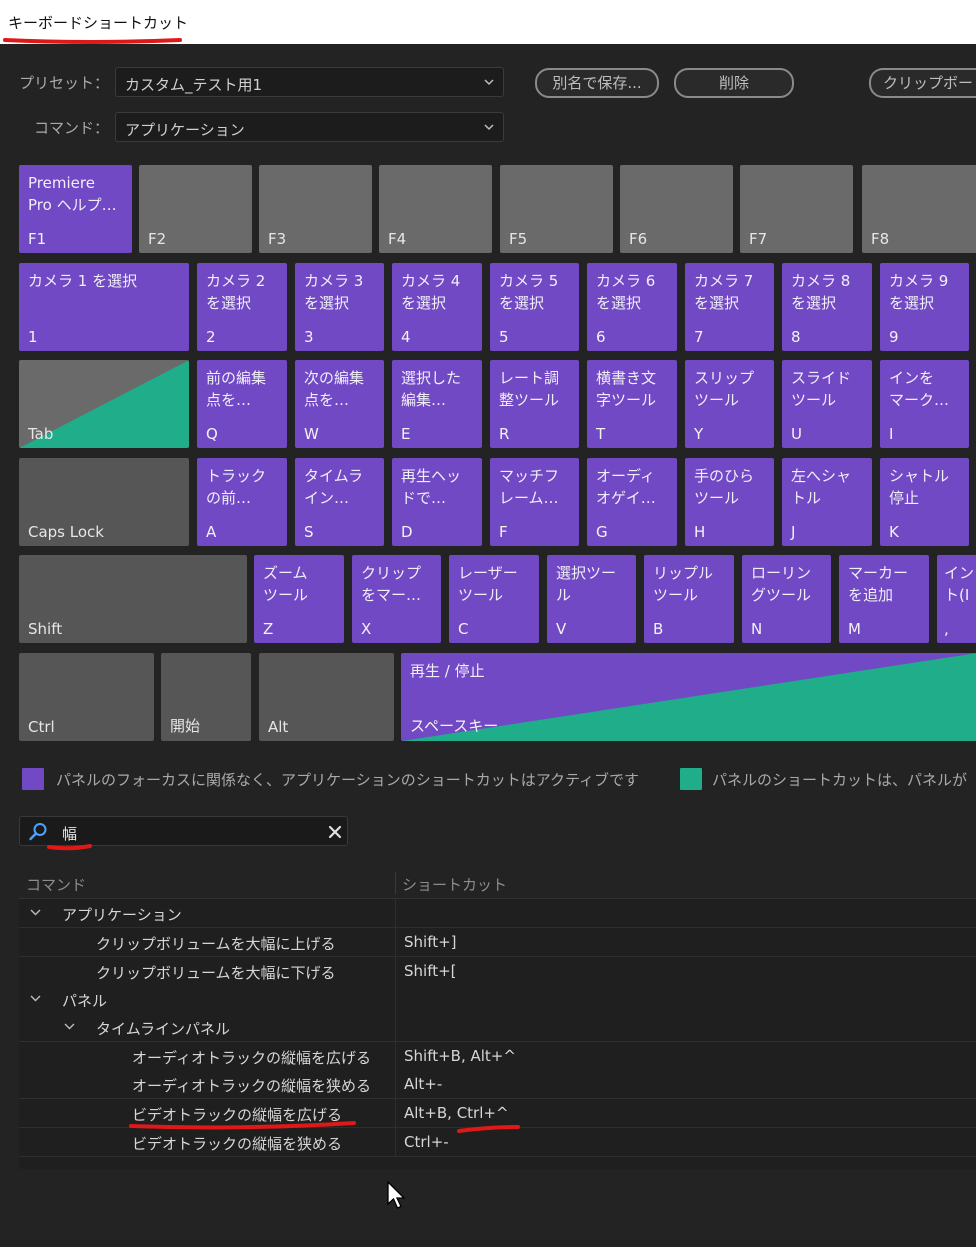  Describe the element at coordinates (827, 502) in the screenshot. I see `key-j: 左へシャ トル J` at that location.